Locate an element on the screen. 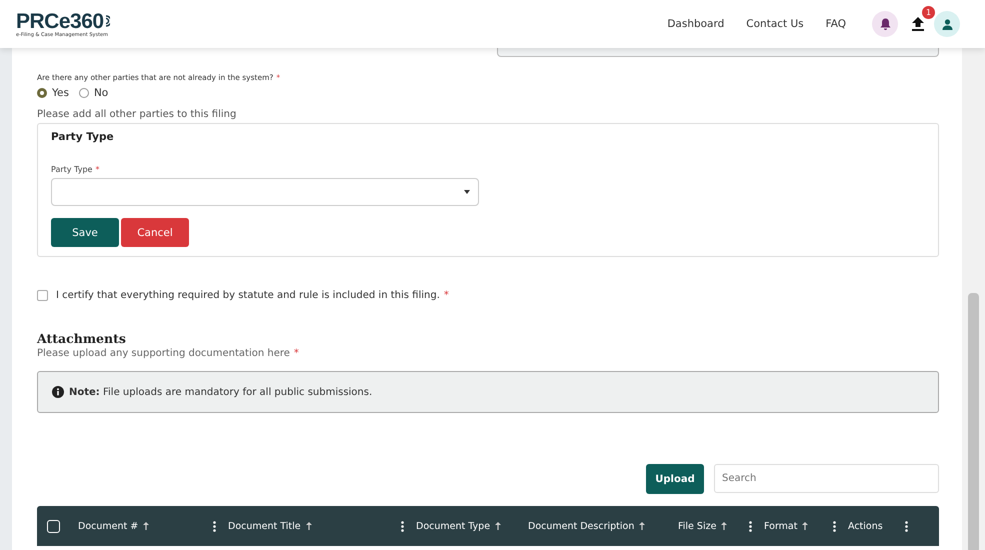 The height and width of the screenshot is (550, 985). section-title: Attachments is located at coordinates (82, 338).